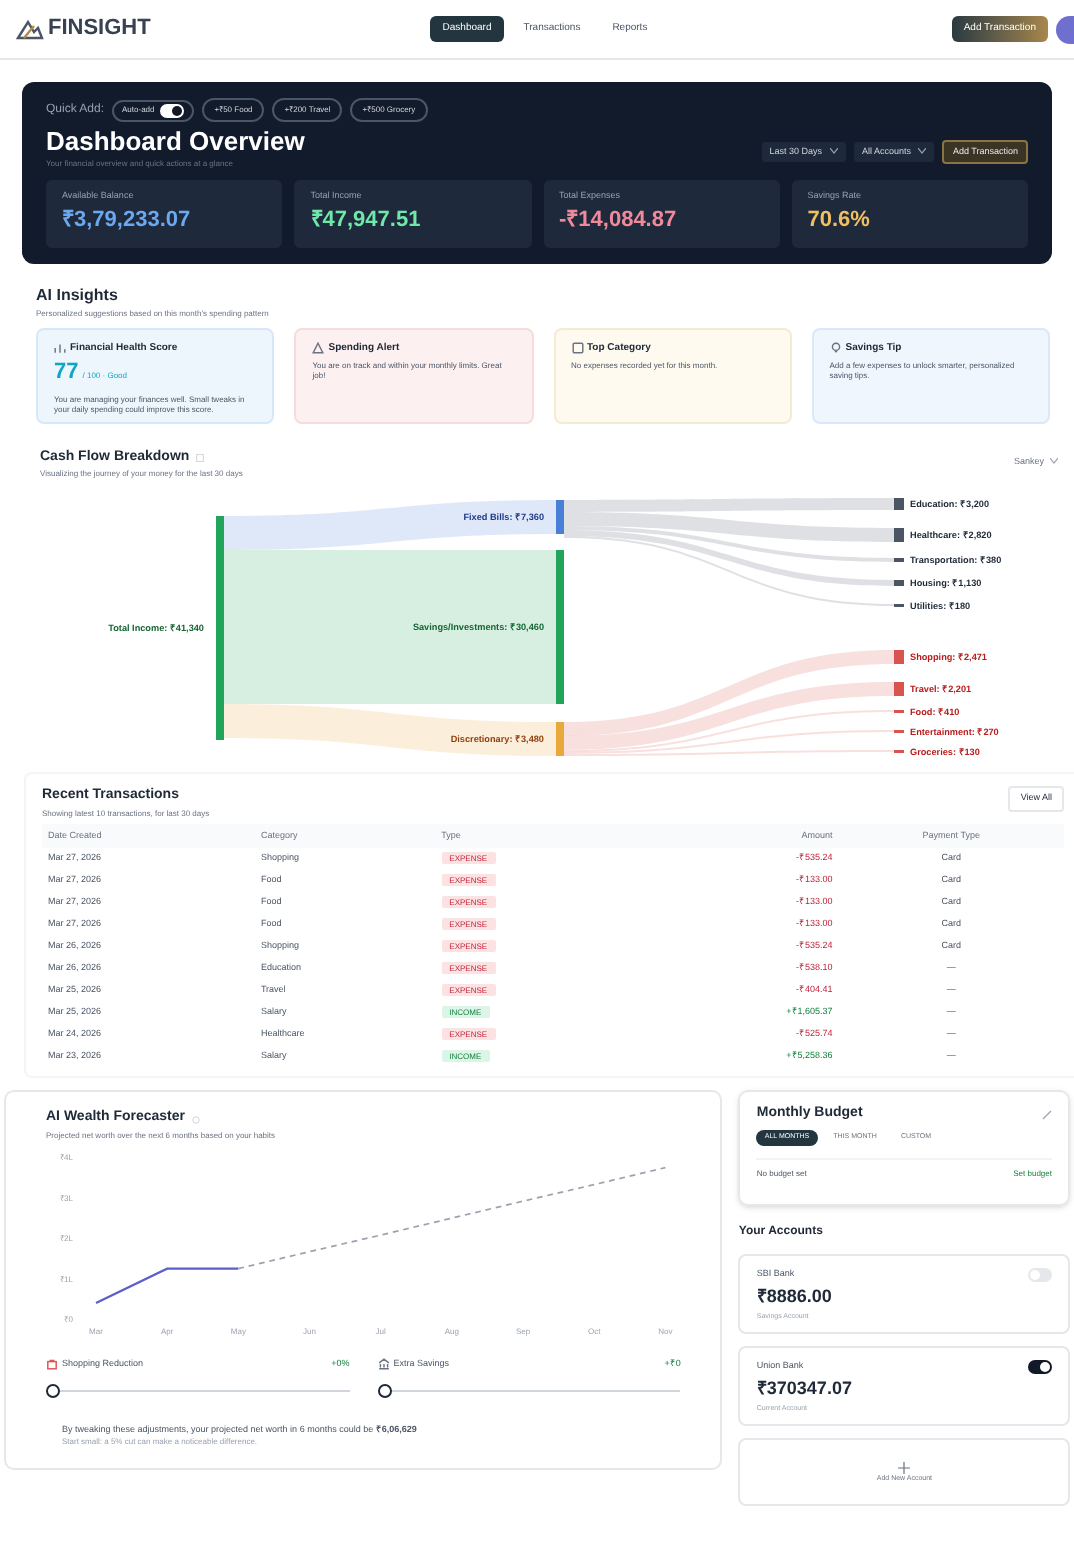 The height and width of the screenshot is (1542, 1074). What do you see at coordinates (795, 1297) in the screenshot?
I see `account-balance: ₹8886.00` at bounding box center [795, 1297].